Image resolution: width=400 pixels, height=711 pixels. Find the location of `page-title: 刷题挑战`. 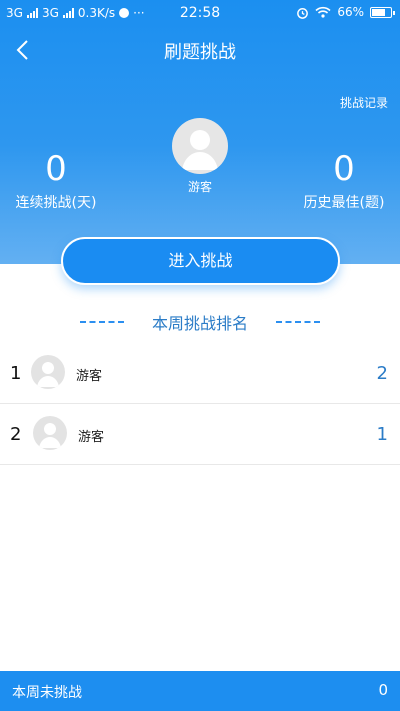

page-title: 刷题挑战 is located at coordinates (200, 52).